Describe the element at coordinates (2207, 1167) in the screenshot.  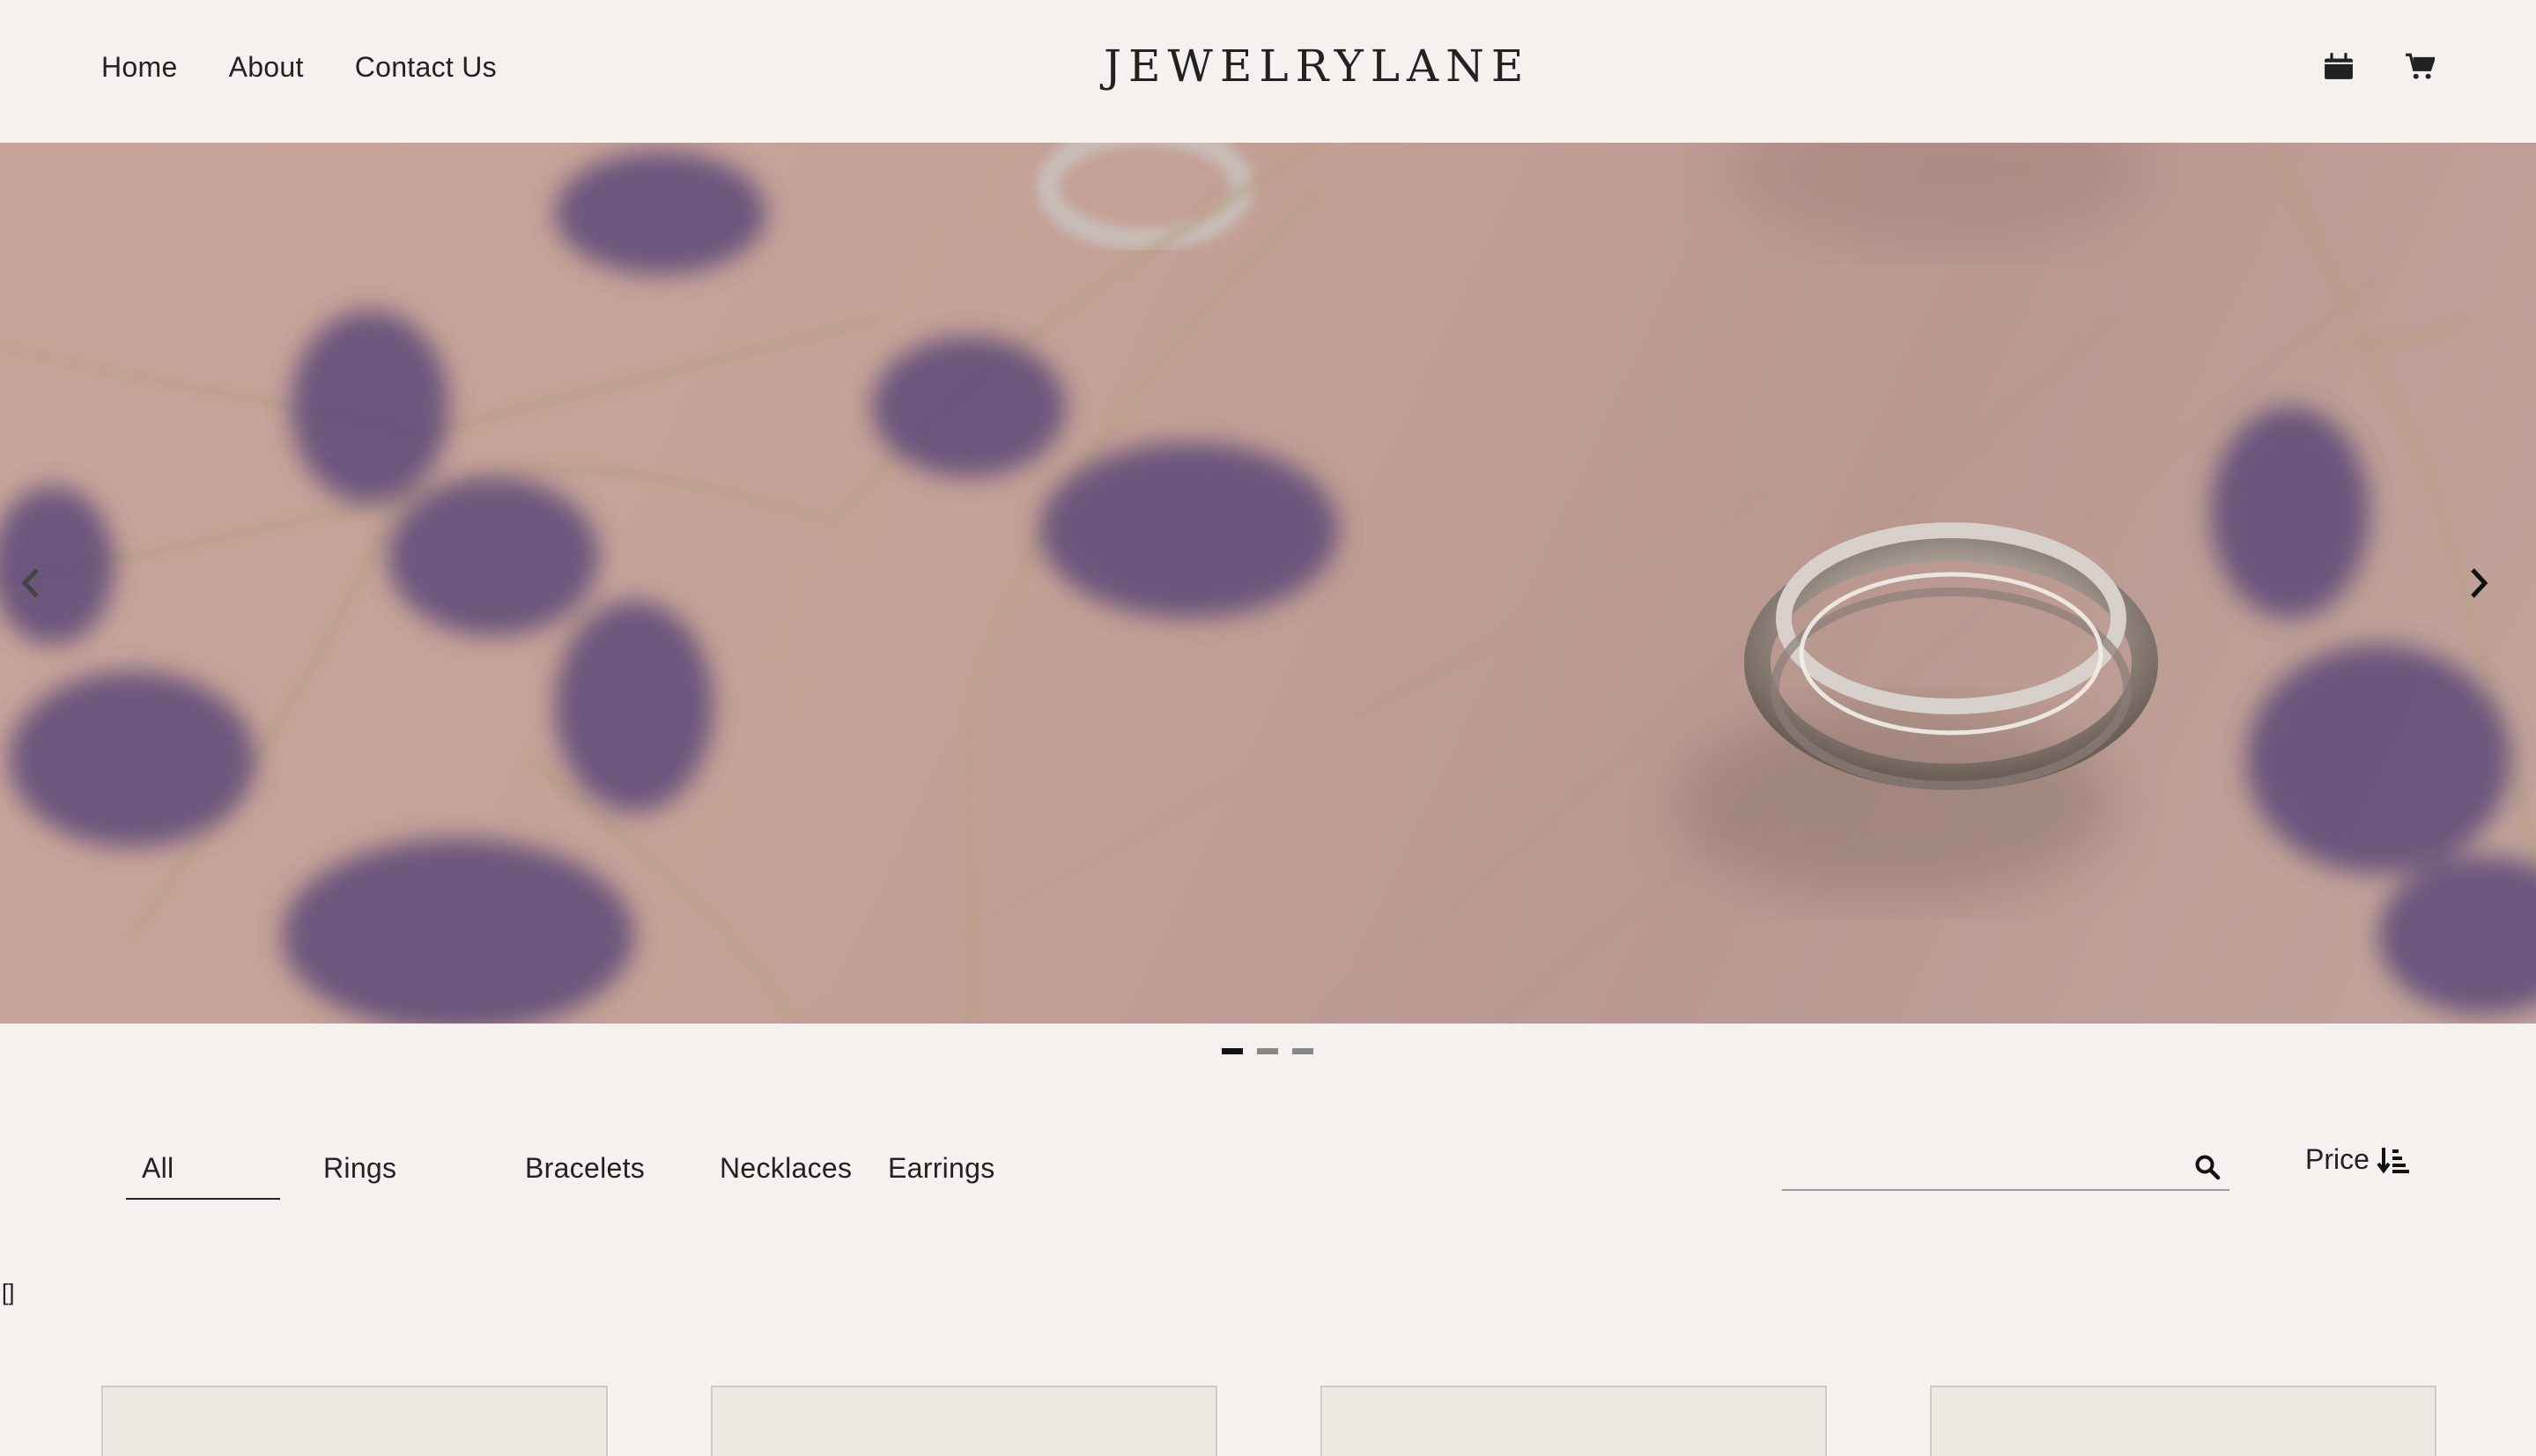
I see `search-icon` at that location.